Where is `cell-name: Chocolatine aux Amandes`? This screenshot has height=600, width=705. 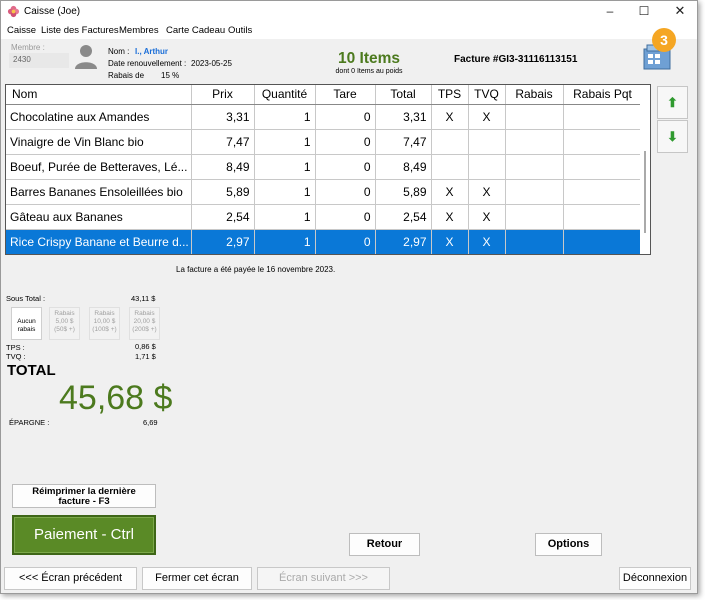 cell-name: Chocolatine aux Amandes is located at coordinates (99, 117).